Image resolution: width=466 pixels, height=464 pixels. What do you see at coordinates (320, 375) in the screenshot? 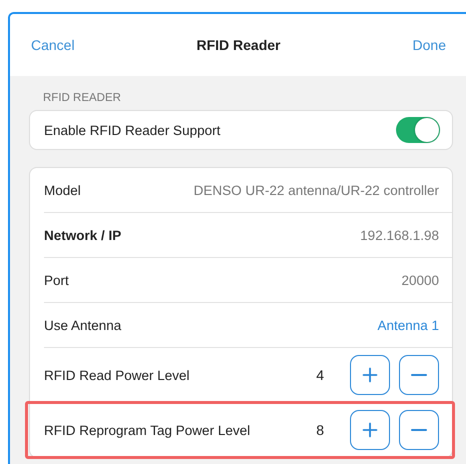
I see `level-value: 4` at bounding box center [320, 375].